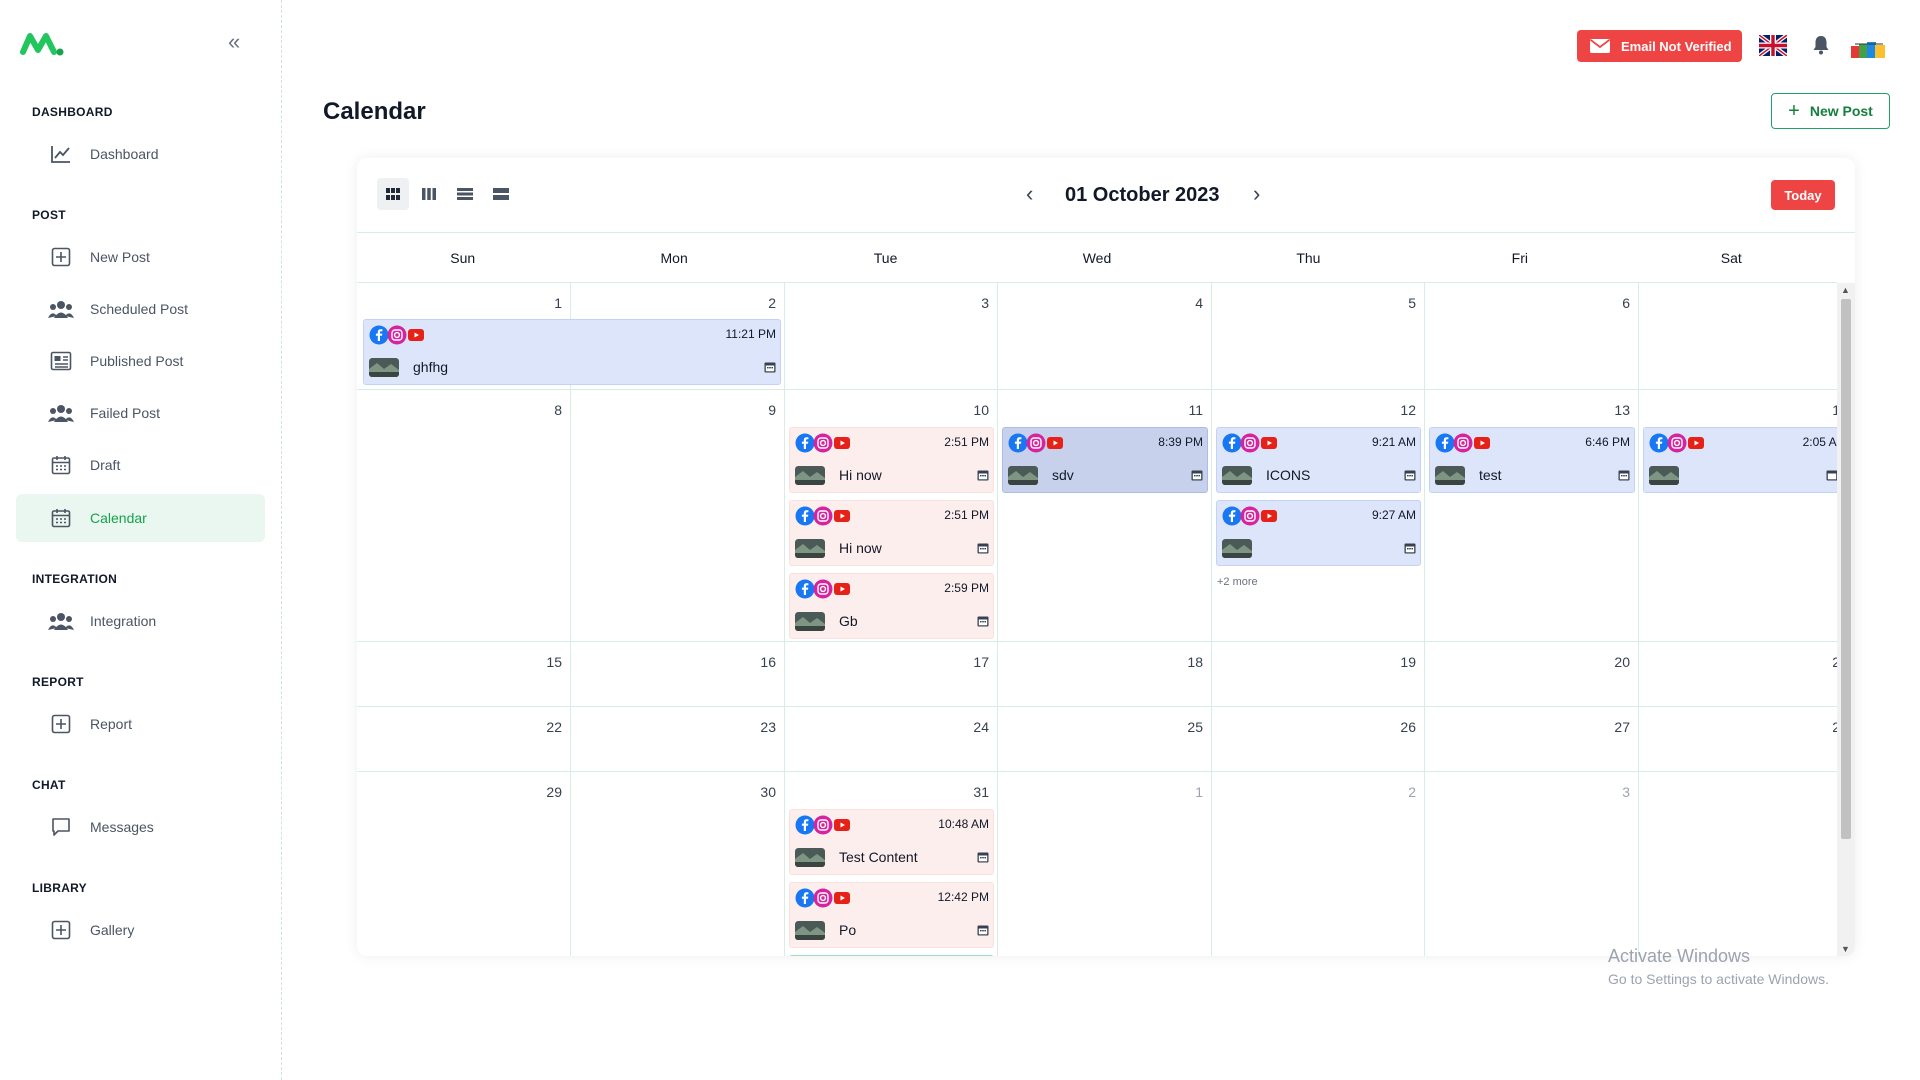 The height and width of the screenshot is (1080, 1920). What do you see at coordinates (140, 257) in the screenshot?
I see `sidebar-item-new-post: New Post` at bounding box center [140, 257].